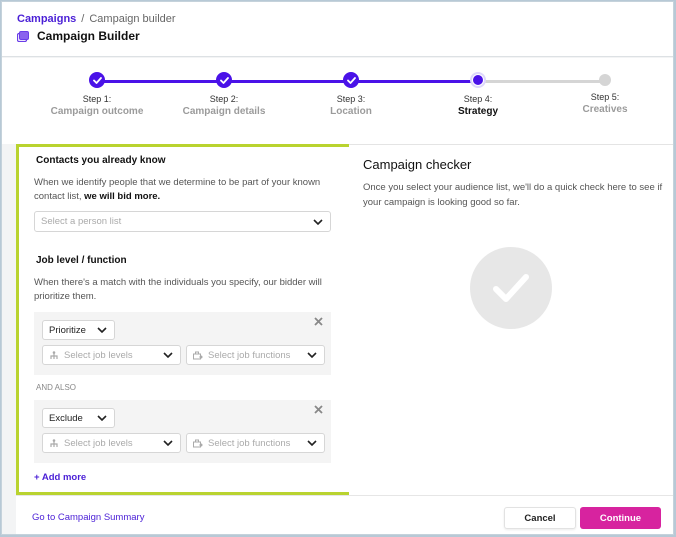  I want to click on step-pending-indicator, so click(605, 80).